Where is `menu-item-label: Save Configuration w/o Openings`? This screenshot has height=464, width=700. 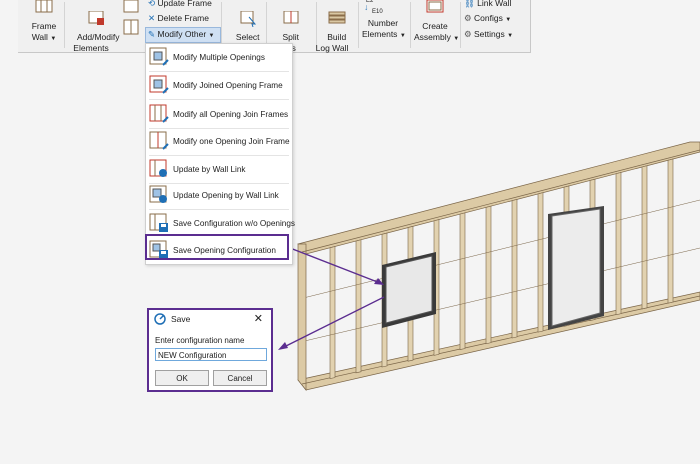 menu-item-label: Save Configuration w/o Openings is located at coordinates (234, 223).